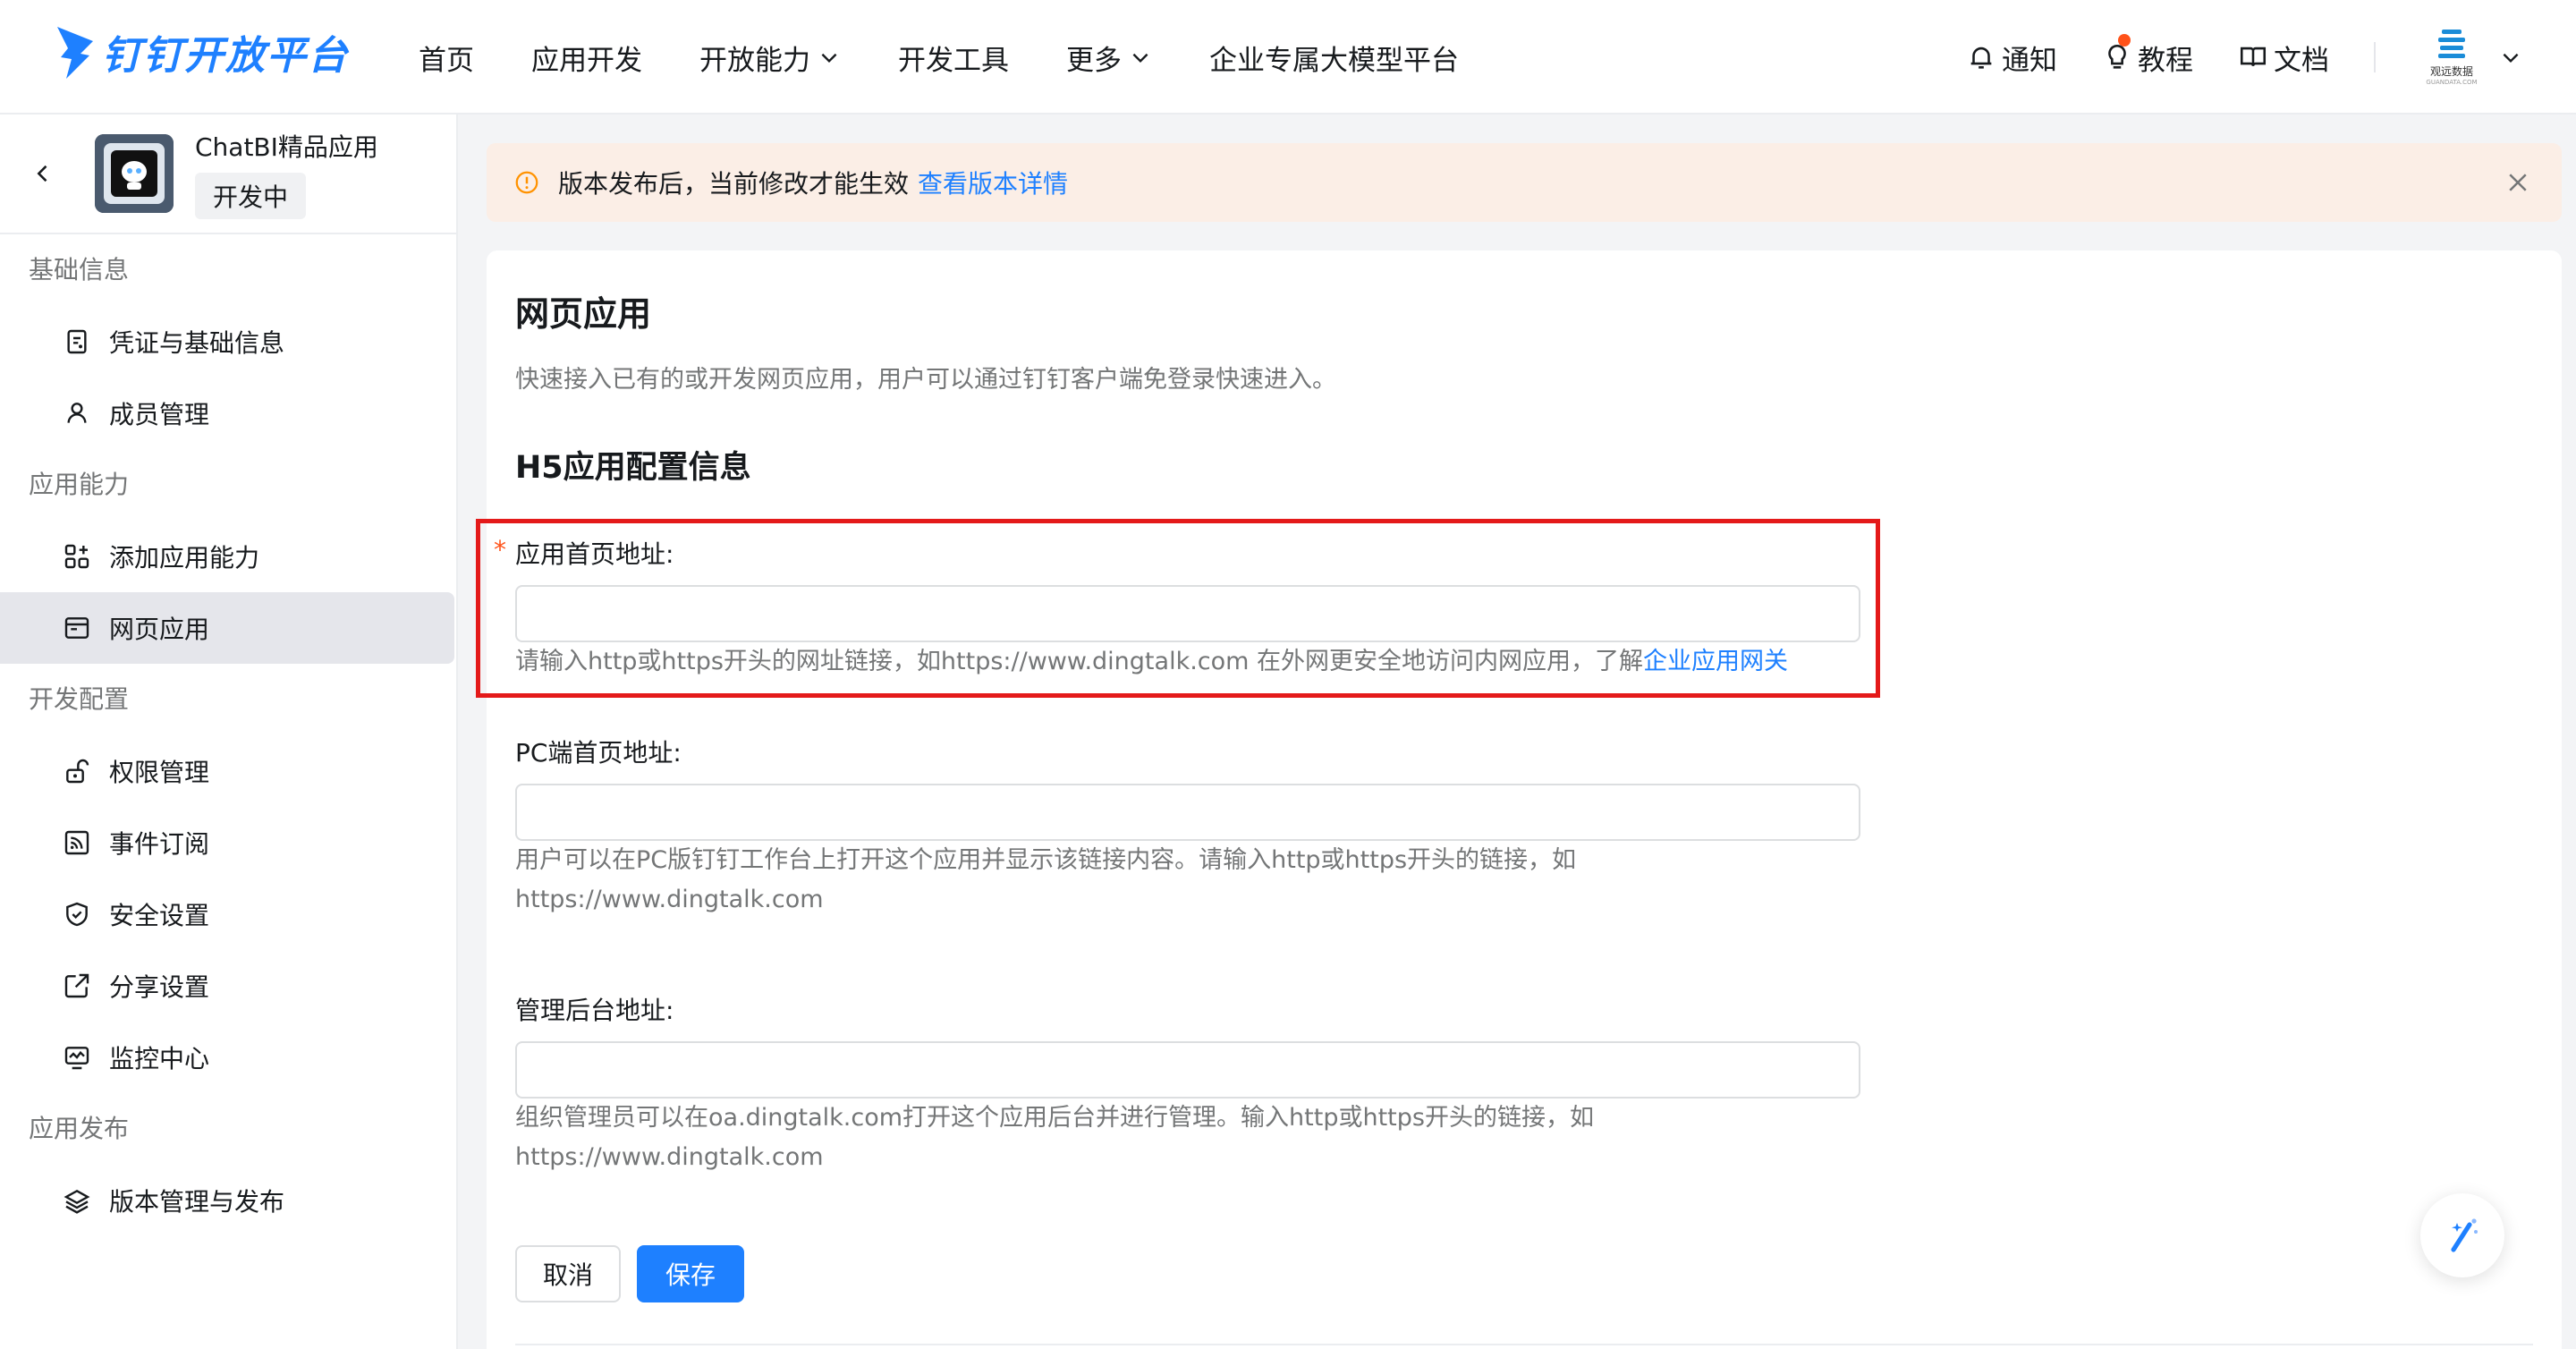 The image size is (2576, 1349). What do you see at coordinates (2011, 58) in the screenshot?
I see `notify-button: 通知` at bounding box center [2011, 58].